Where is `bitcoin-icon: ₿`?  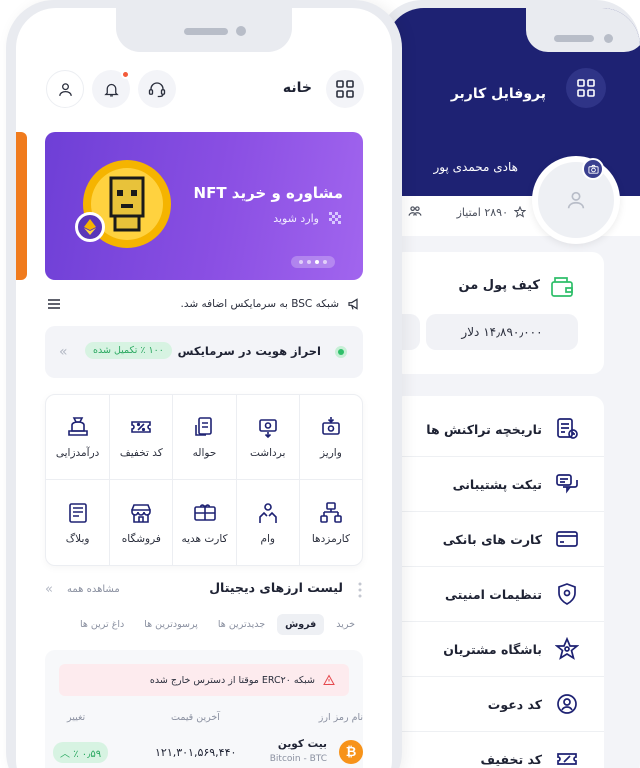
bitcoin-icon: ₿ is located at coordinates (351, 752).